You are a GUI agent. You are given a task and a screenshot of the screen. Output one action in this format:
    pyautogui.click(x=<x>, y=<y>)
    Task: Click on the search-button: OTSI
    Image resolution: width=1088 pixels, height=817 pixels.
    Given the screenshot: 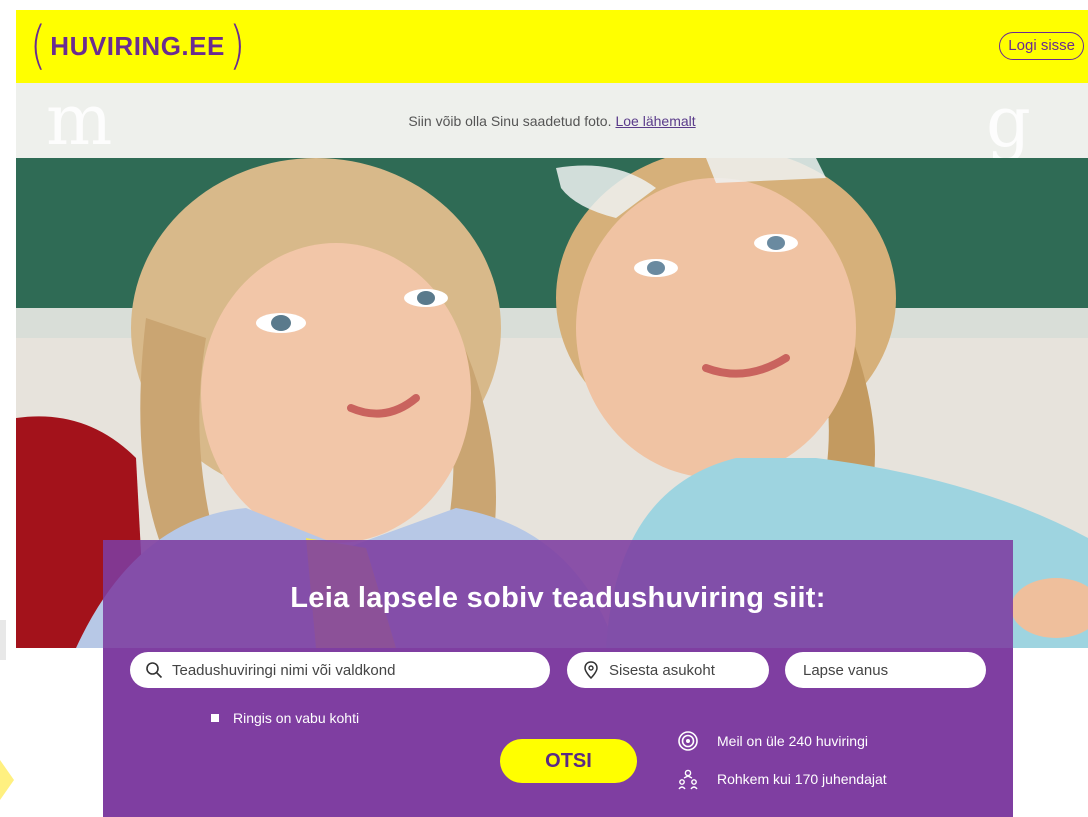 What is the action you would take?
    pyautogui.click(x=568, y=761)
    